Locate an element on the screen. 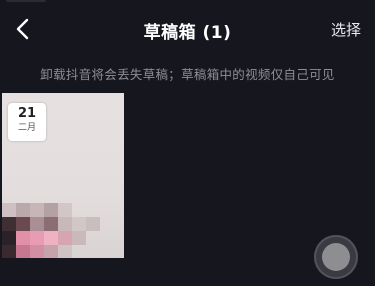 The image size is (375, 286). date-day: 21 is located at coordinates (27, 113).